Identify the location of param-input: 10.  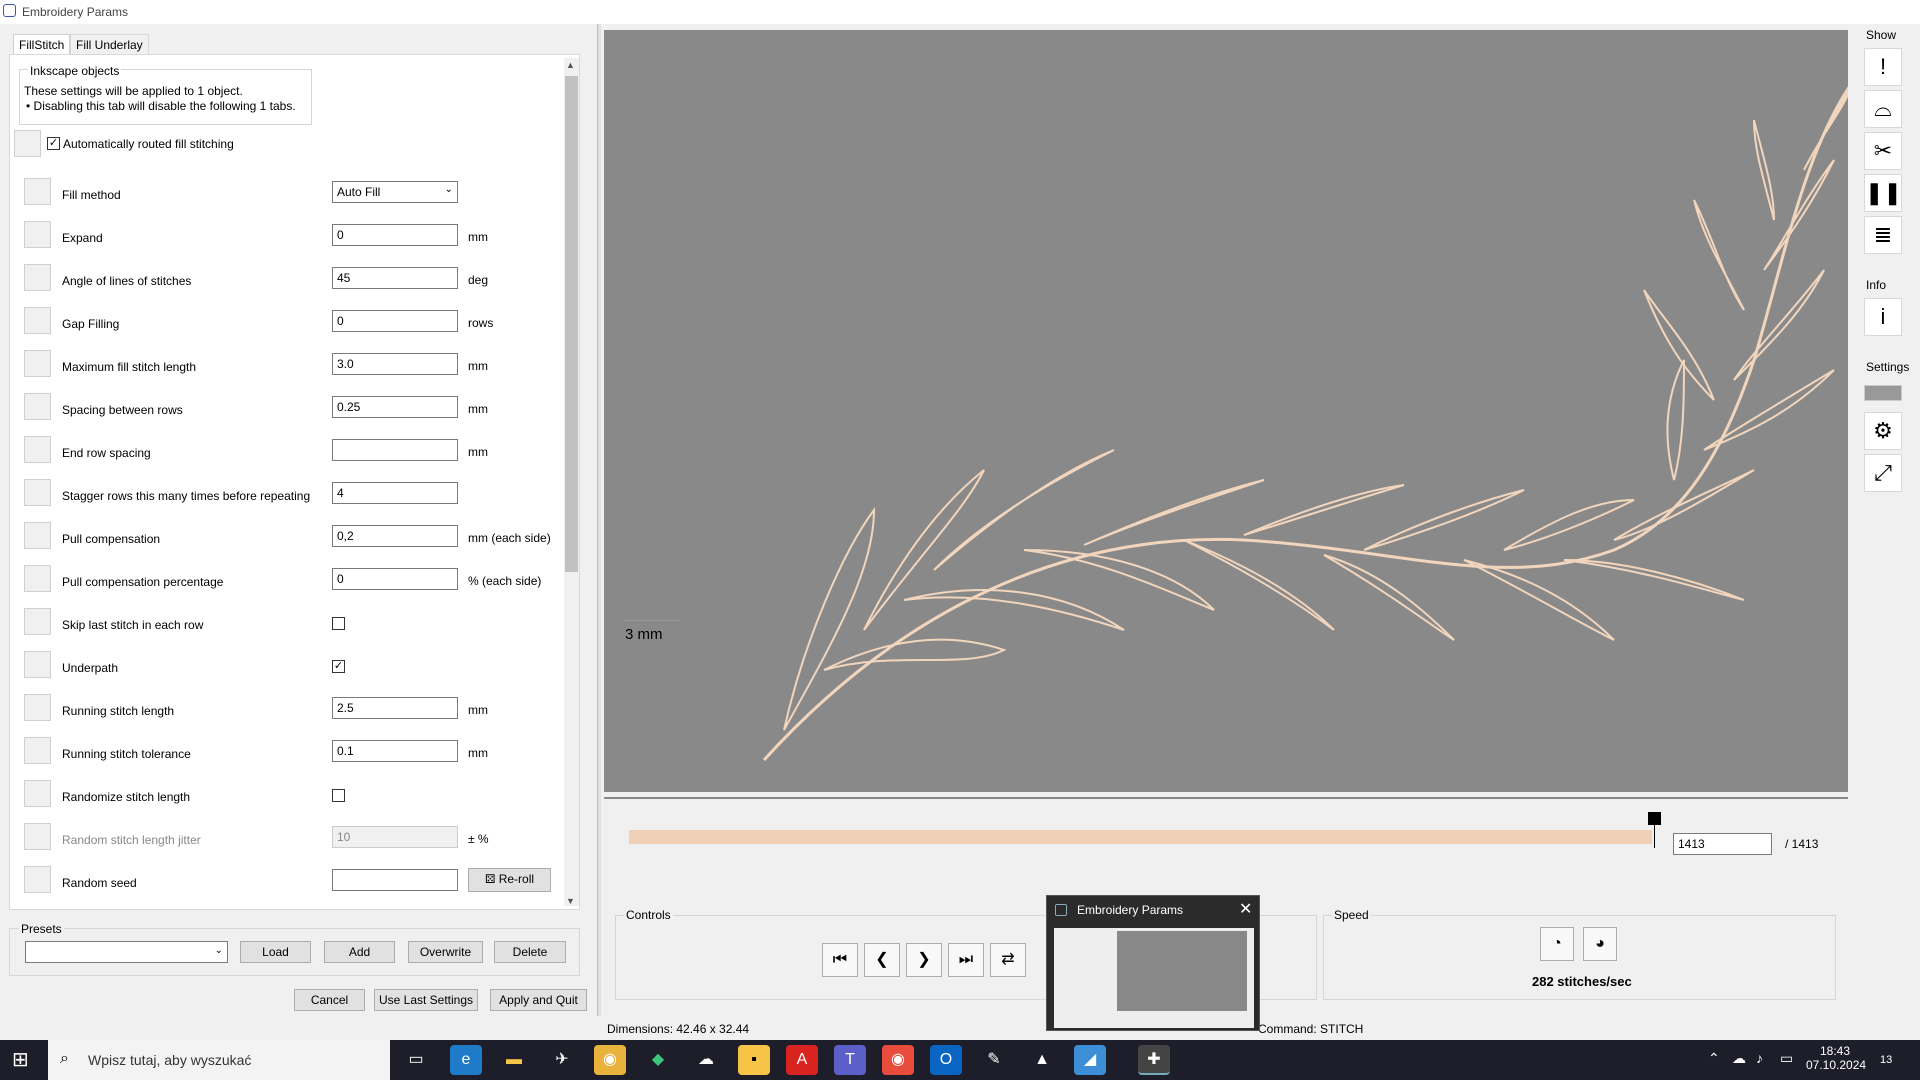
(395, 837).